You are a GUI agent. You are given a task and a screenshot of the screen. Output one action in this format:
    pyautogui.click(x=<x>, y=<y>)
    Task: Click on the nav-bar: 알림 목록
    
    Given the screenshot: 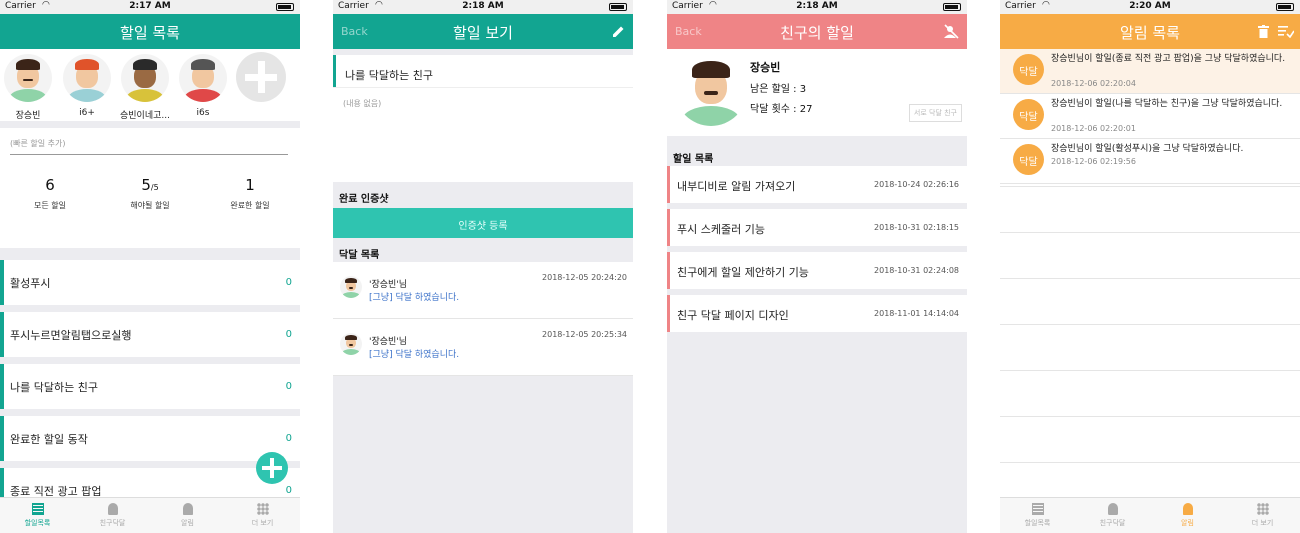 What is the action you would take?
    pyautogui.click(x=1150, y=31)
    